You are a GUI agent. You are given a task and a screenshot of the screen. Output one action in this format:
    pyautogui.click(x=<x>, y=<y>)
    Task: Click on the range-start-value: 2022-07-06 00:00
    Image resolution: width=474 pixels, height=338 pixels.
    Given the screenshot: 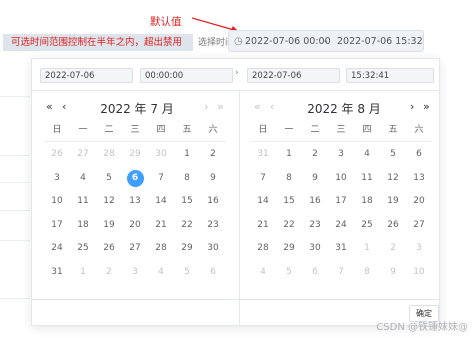 What is the action you would take?
    pyautogui.click(x=288, y=42)
    